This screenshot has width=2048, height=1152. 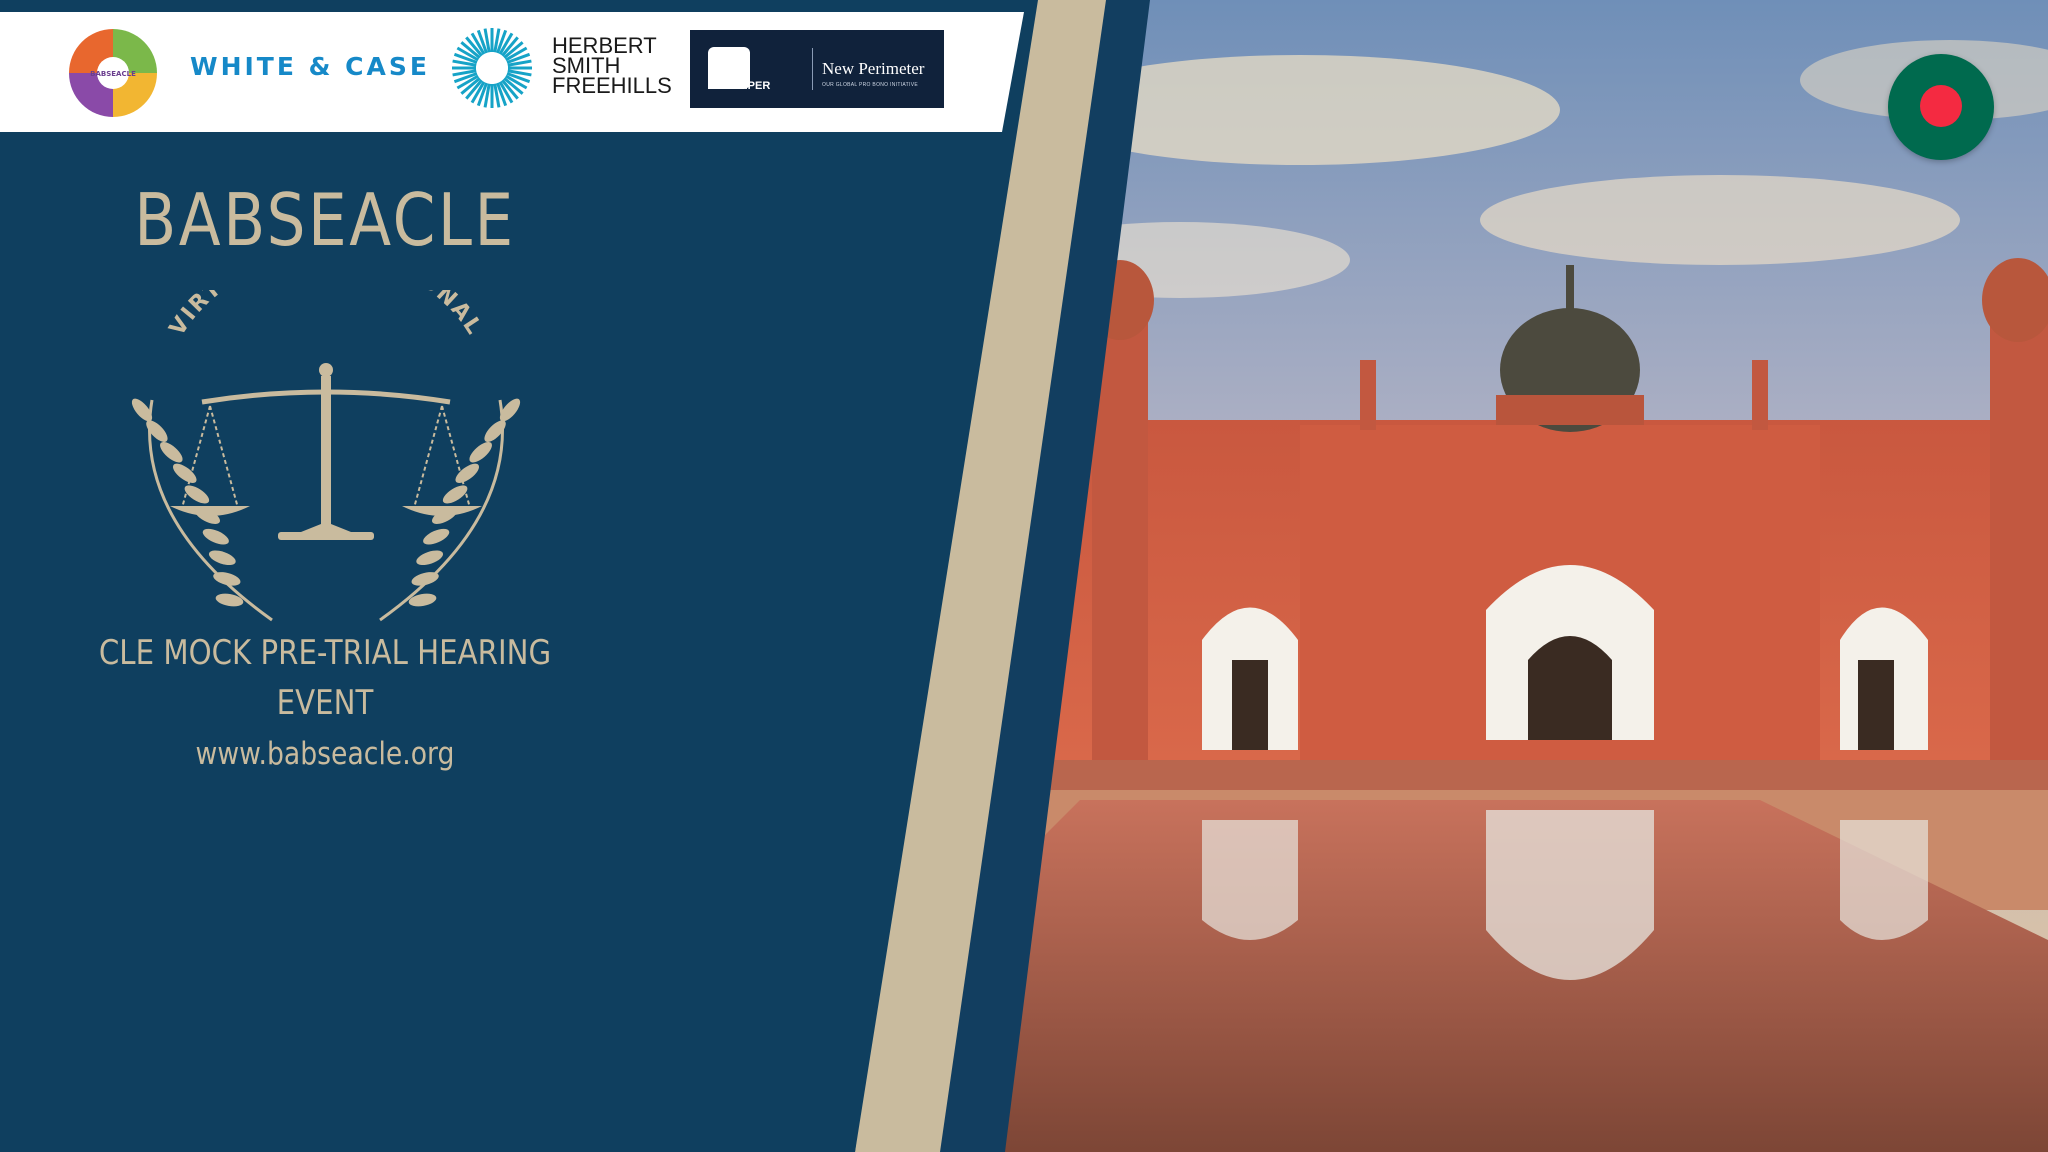 I want to click on event-title-line: CLE MOCK PRE-TRIAL HEARING, so click(x=325, y=653).